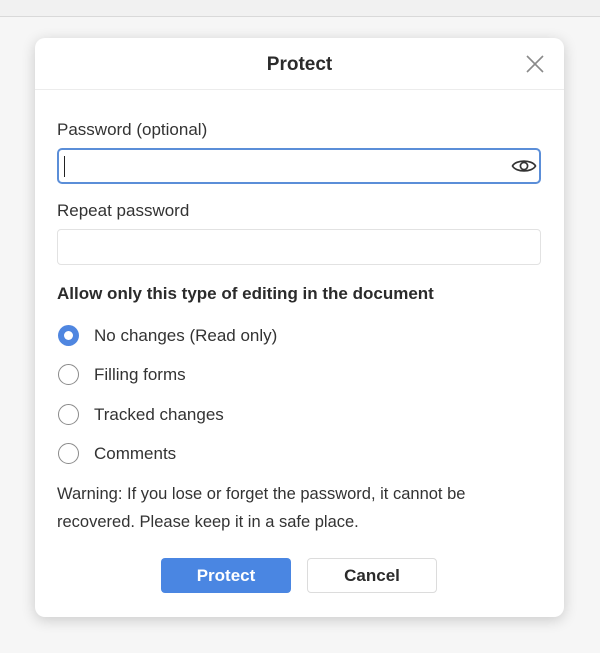 The width and height of the screenshot is (600, 653). I want to click on repeat-password-input, so click(284, 246).